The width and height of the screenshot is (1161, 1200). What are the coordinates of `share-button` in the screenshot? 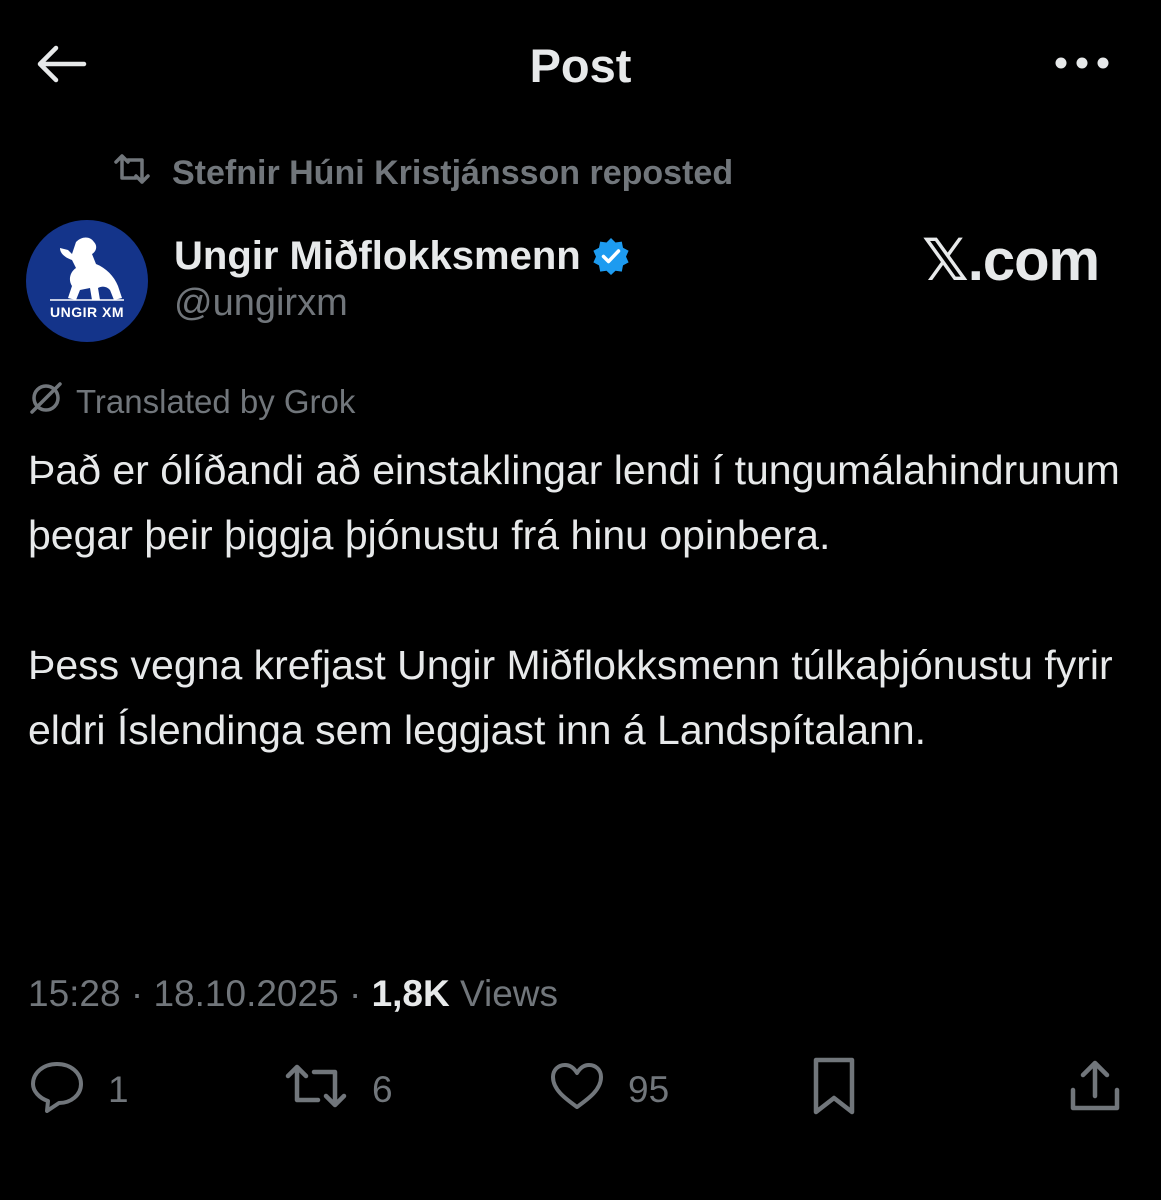 It's located at (1095, 1090).